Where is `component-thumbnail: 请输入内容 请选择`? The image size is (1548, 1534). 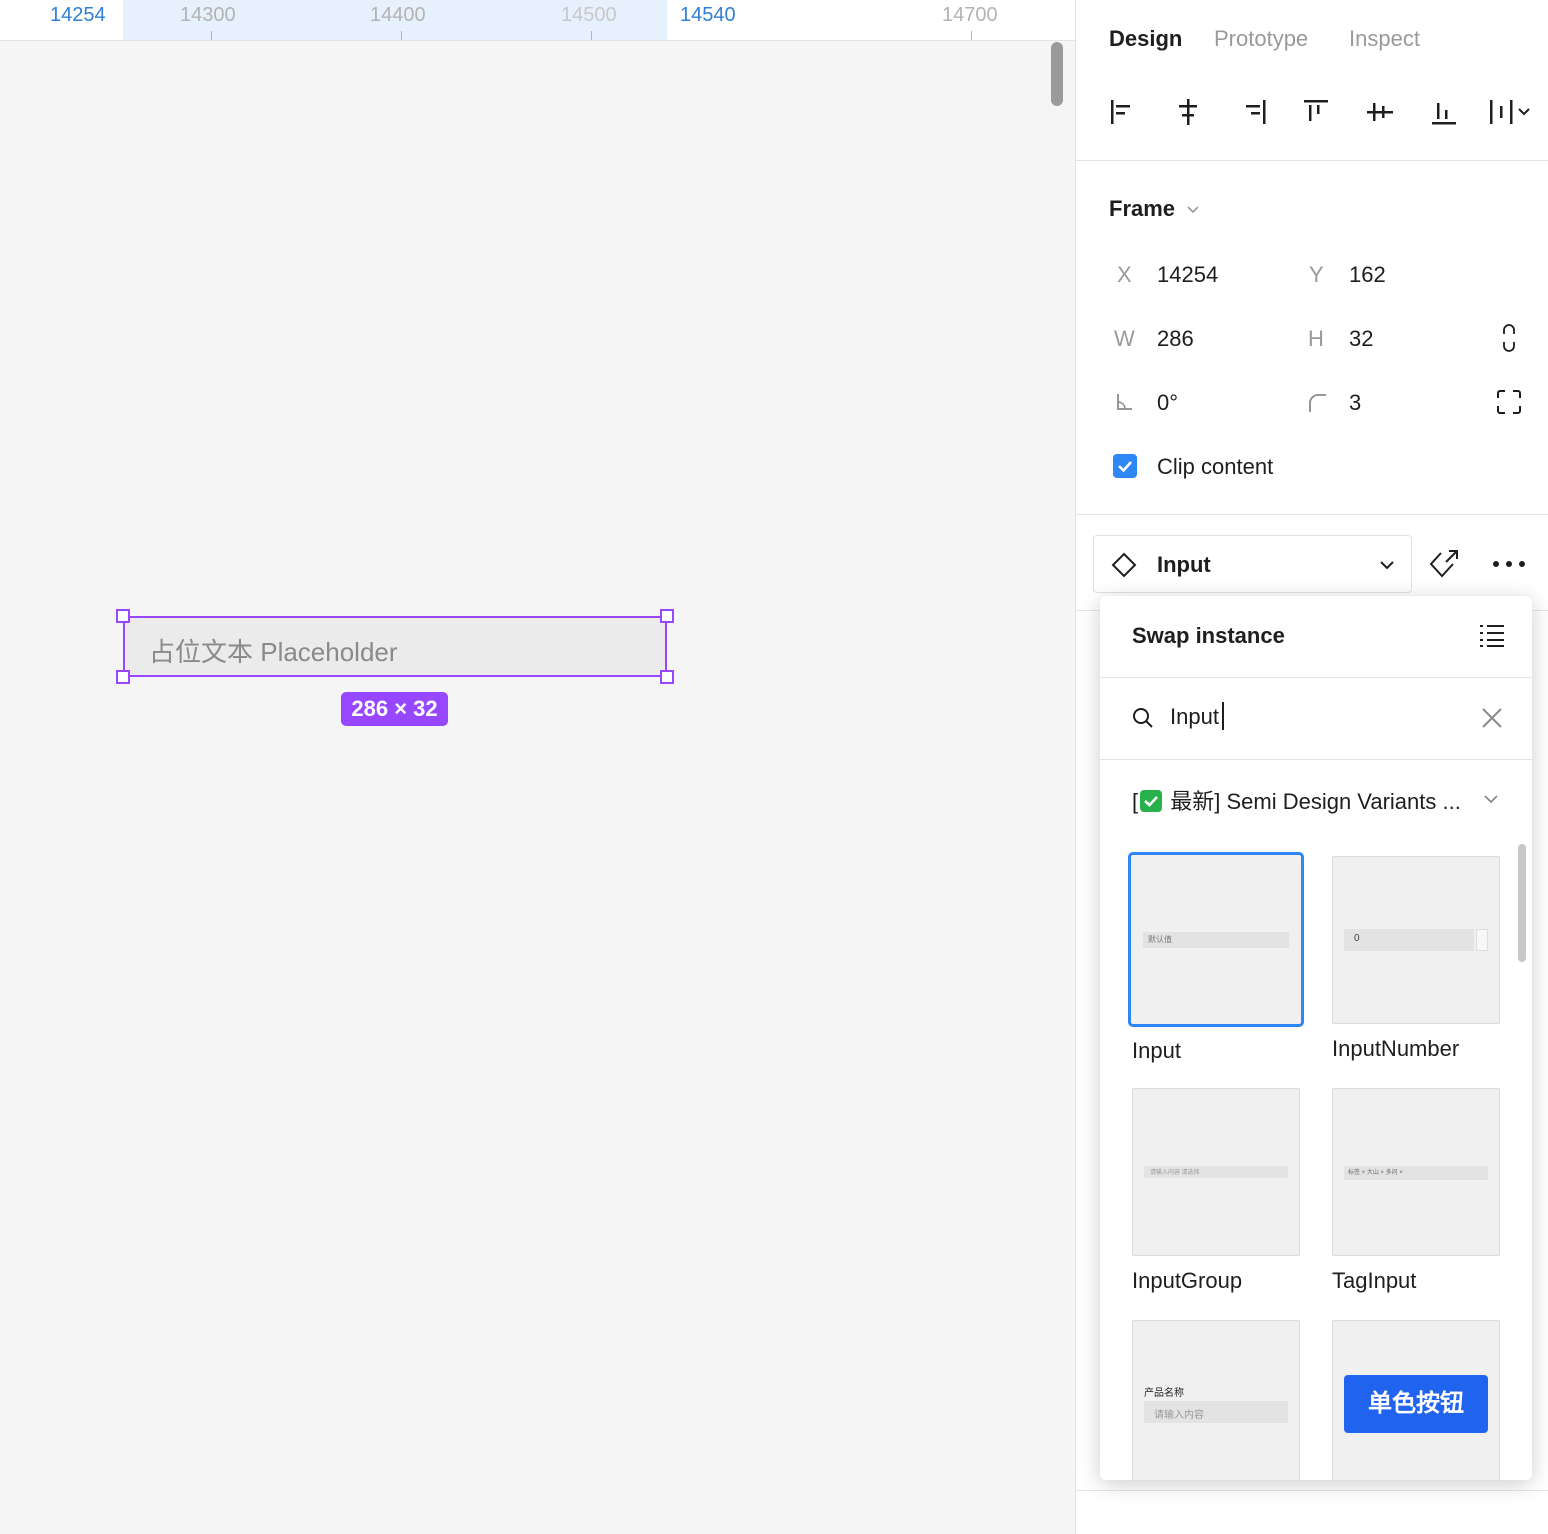
component-thumbnail: 请输入内容 请选择 is located at coordinates (1216, 1172).